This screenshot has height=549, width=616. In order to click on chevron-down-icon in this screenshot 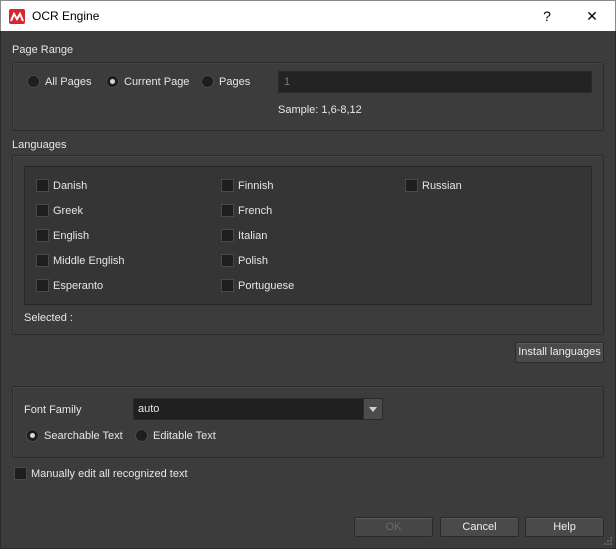, I will do `click(372, 409)`.